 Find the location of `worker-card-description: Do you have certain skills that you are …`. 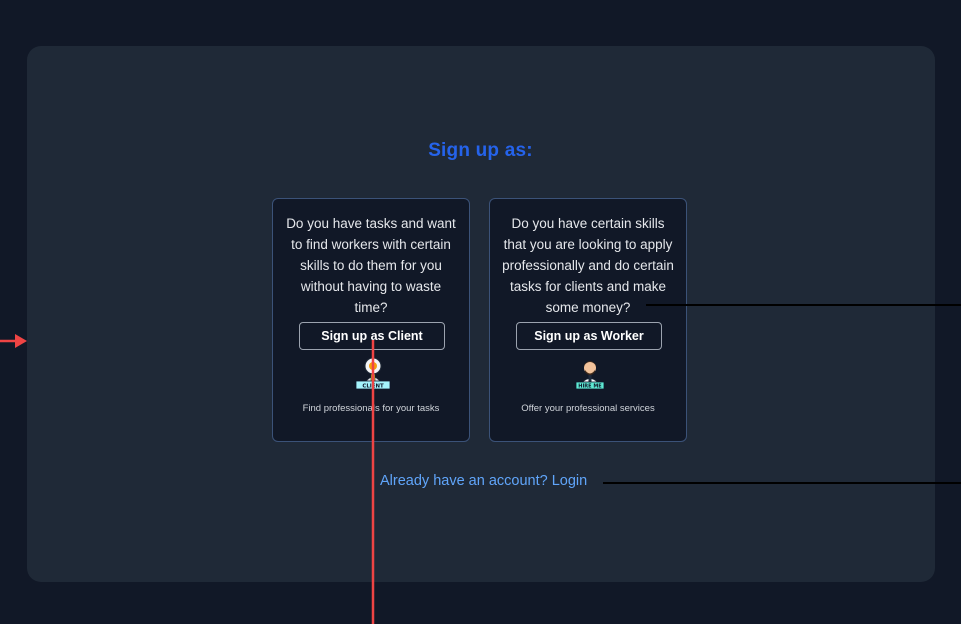

worker-card-description: Do you have certain skills that you are … is located at coordinates (588, 265).